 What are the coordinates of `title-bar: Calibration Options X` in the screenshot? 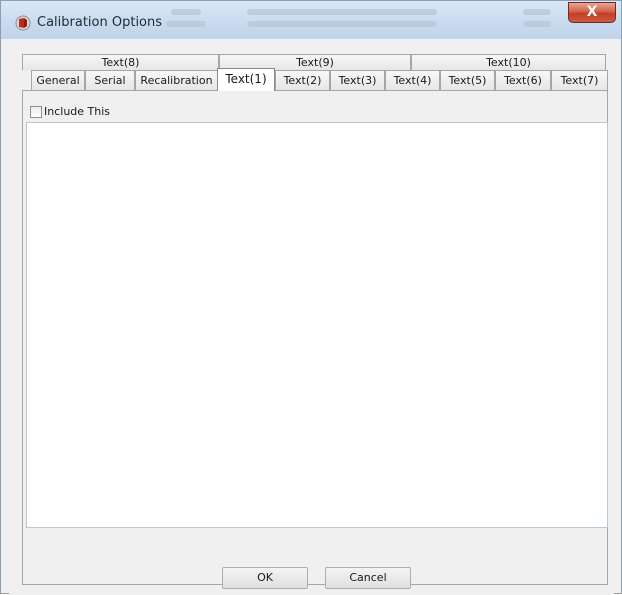 It's located at (311, 20).